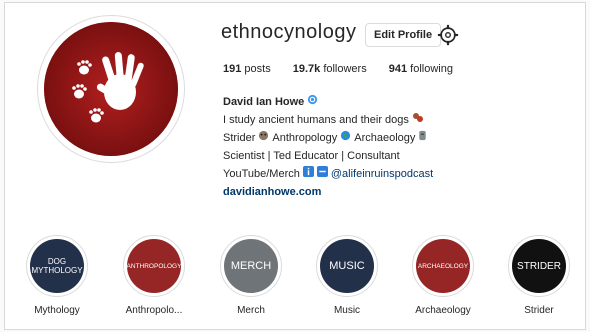 The height and width of the screenshot is (332, 590). I want to click on highlight-label: Mythology, so click(57, 310).